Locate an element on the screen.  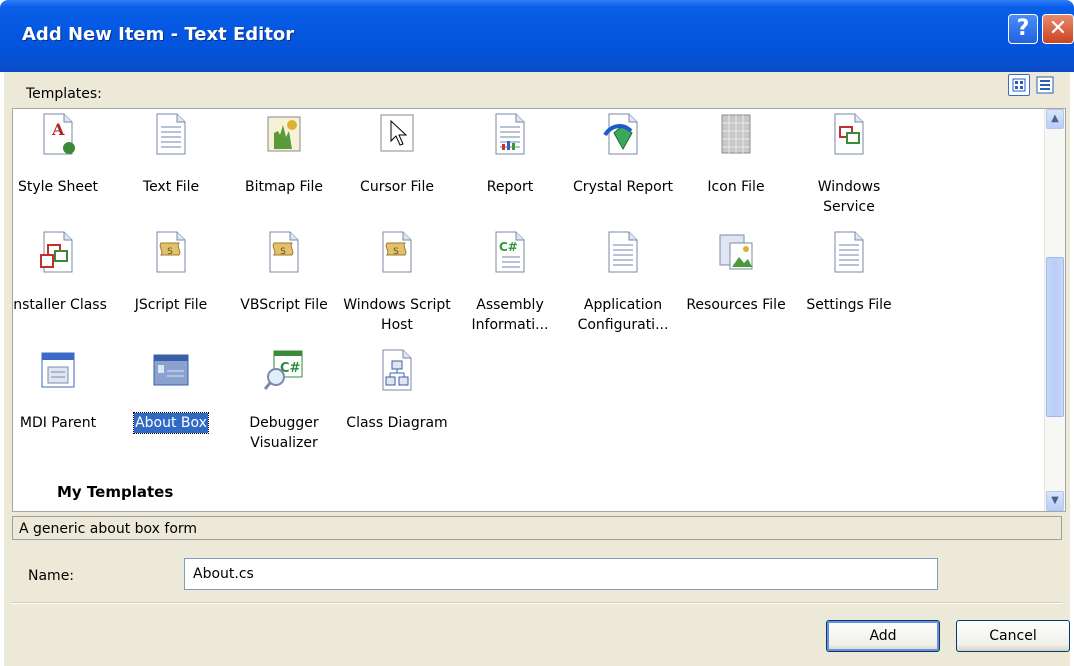
style-sheet-icon: A is located at coordinates (59, 134).